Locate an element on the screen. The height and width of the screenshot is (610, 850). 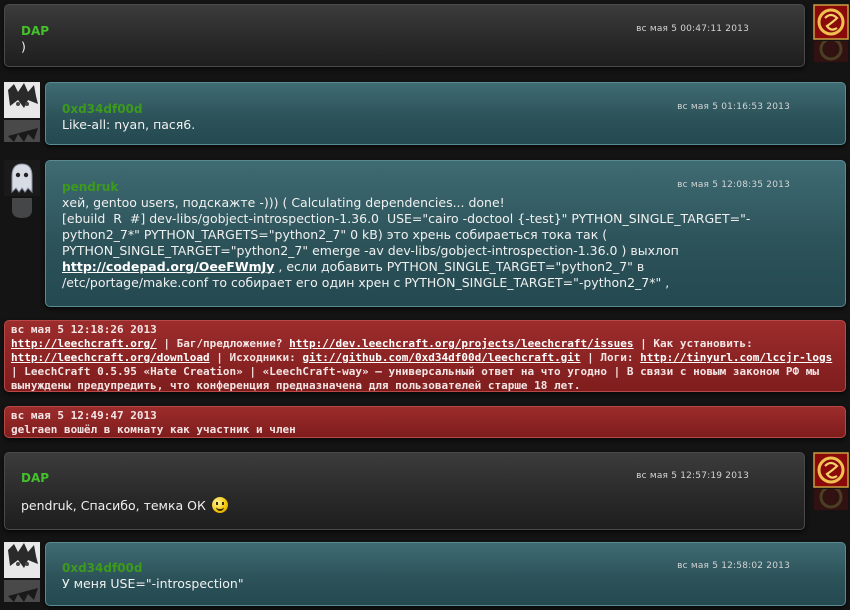
timestamp: вс мая 5 01:16:53 2013 is located at coordinates (733, 107).